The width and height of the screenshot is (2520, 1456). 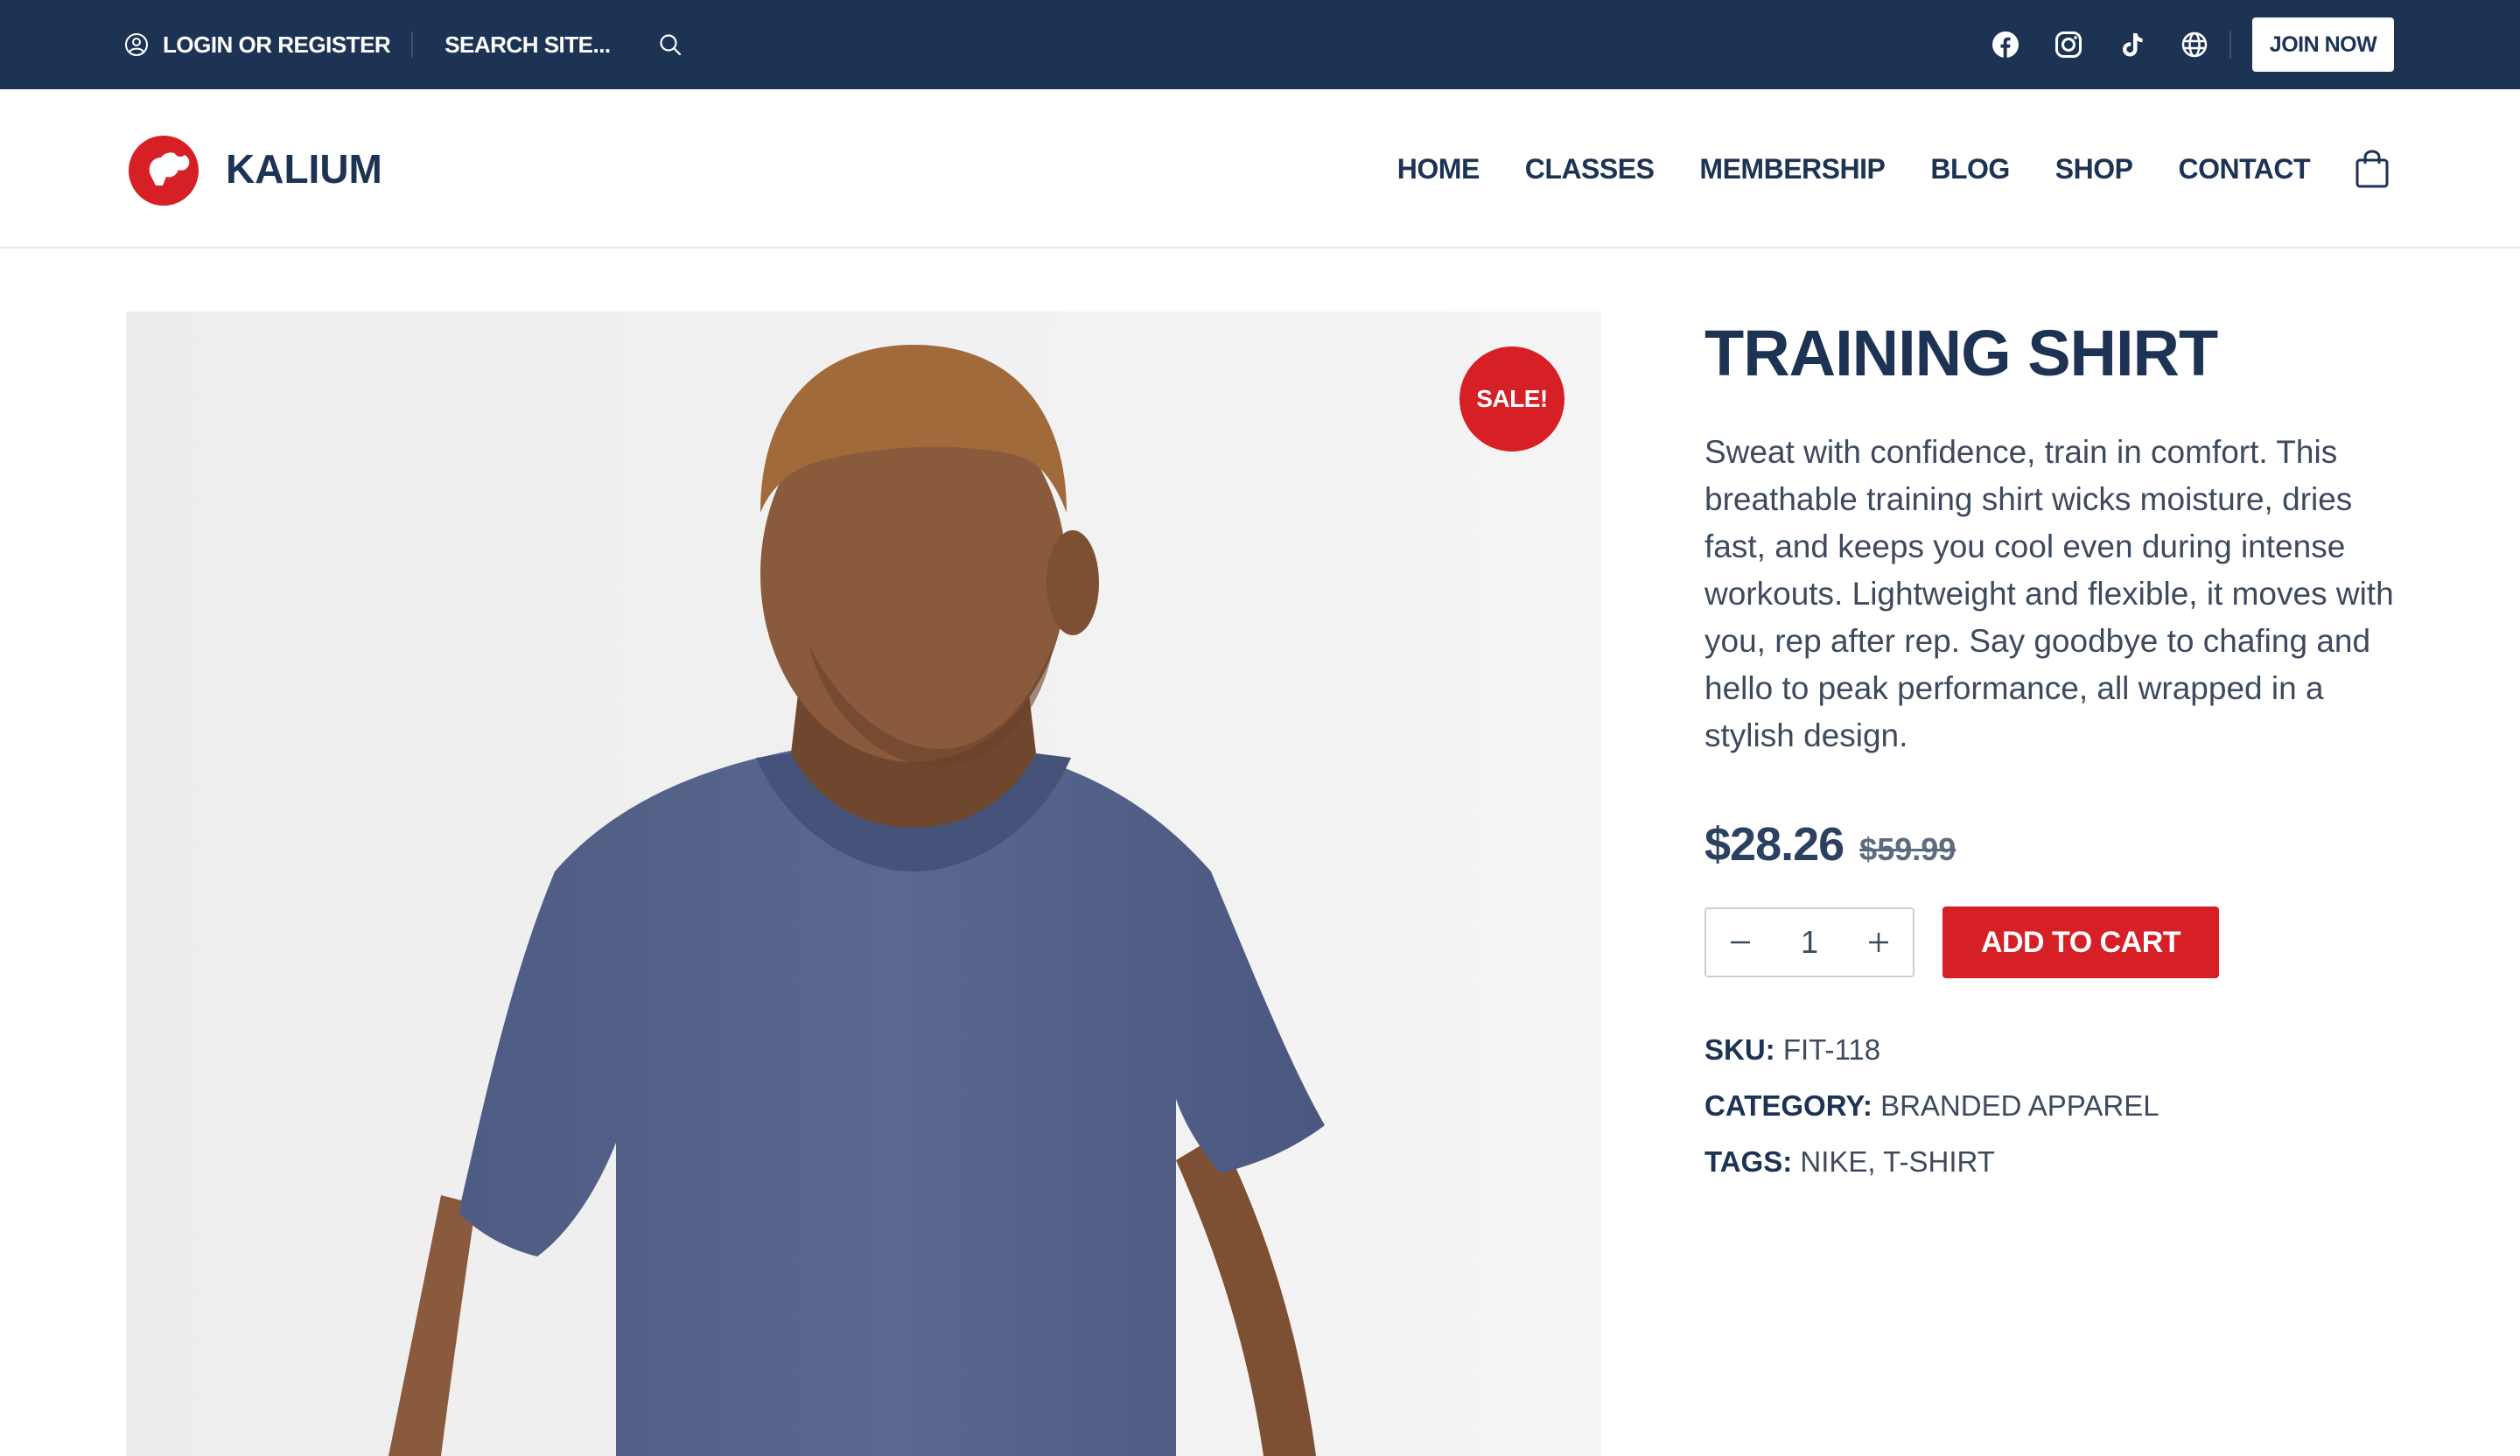 What do you see at coordinates (2094, 169) in the screenshot?
I see `nav-item-shop: SHOP` at bounding box center [2094, 169].